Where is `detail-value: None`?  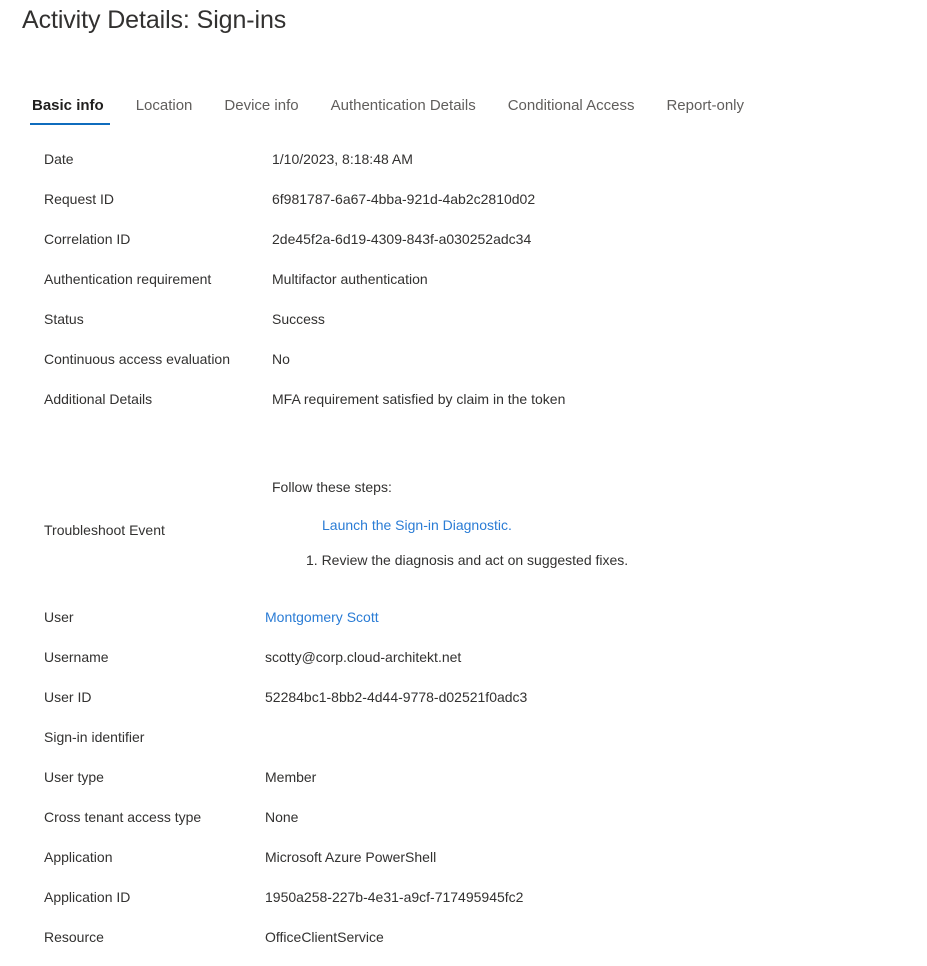
detail-value: None is located at coordinates (282, 817).